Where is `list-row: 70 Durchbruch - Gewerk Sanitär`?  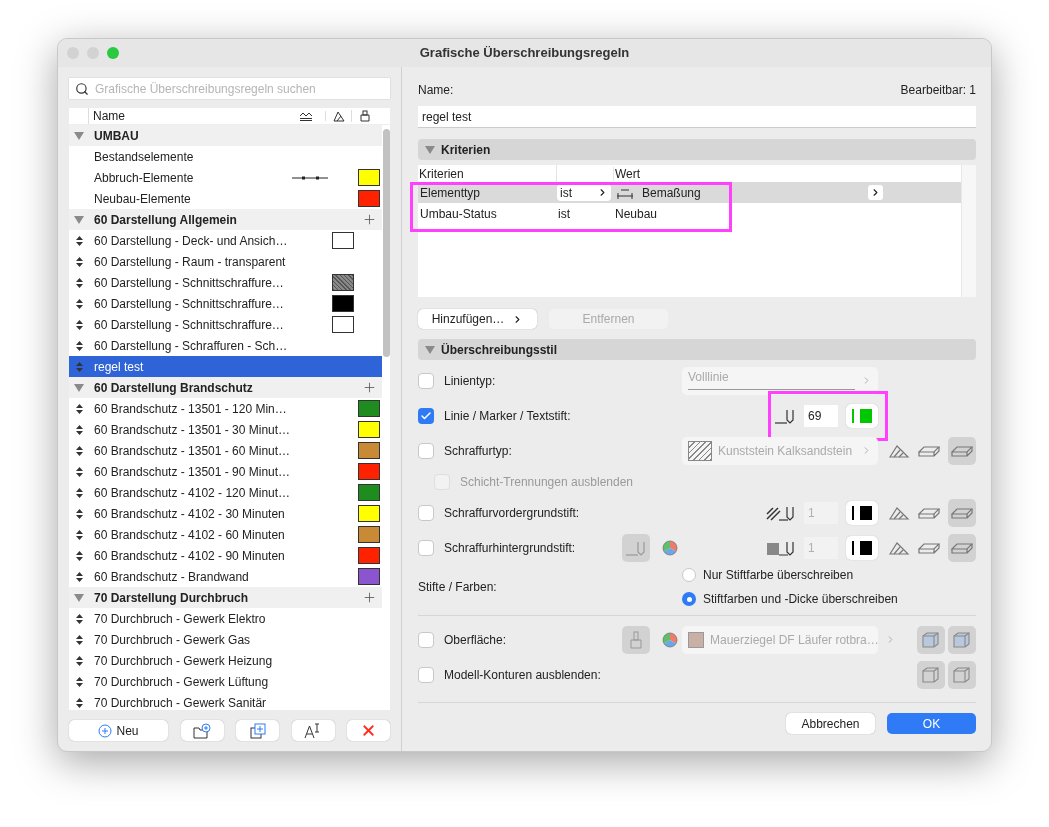
list-row: 70 Durchbruch - Gewerk Sanitär is located at coordinates (226, 701).